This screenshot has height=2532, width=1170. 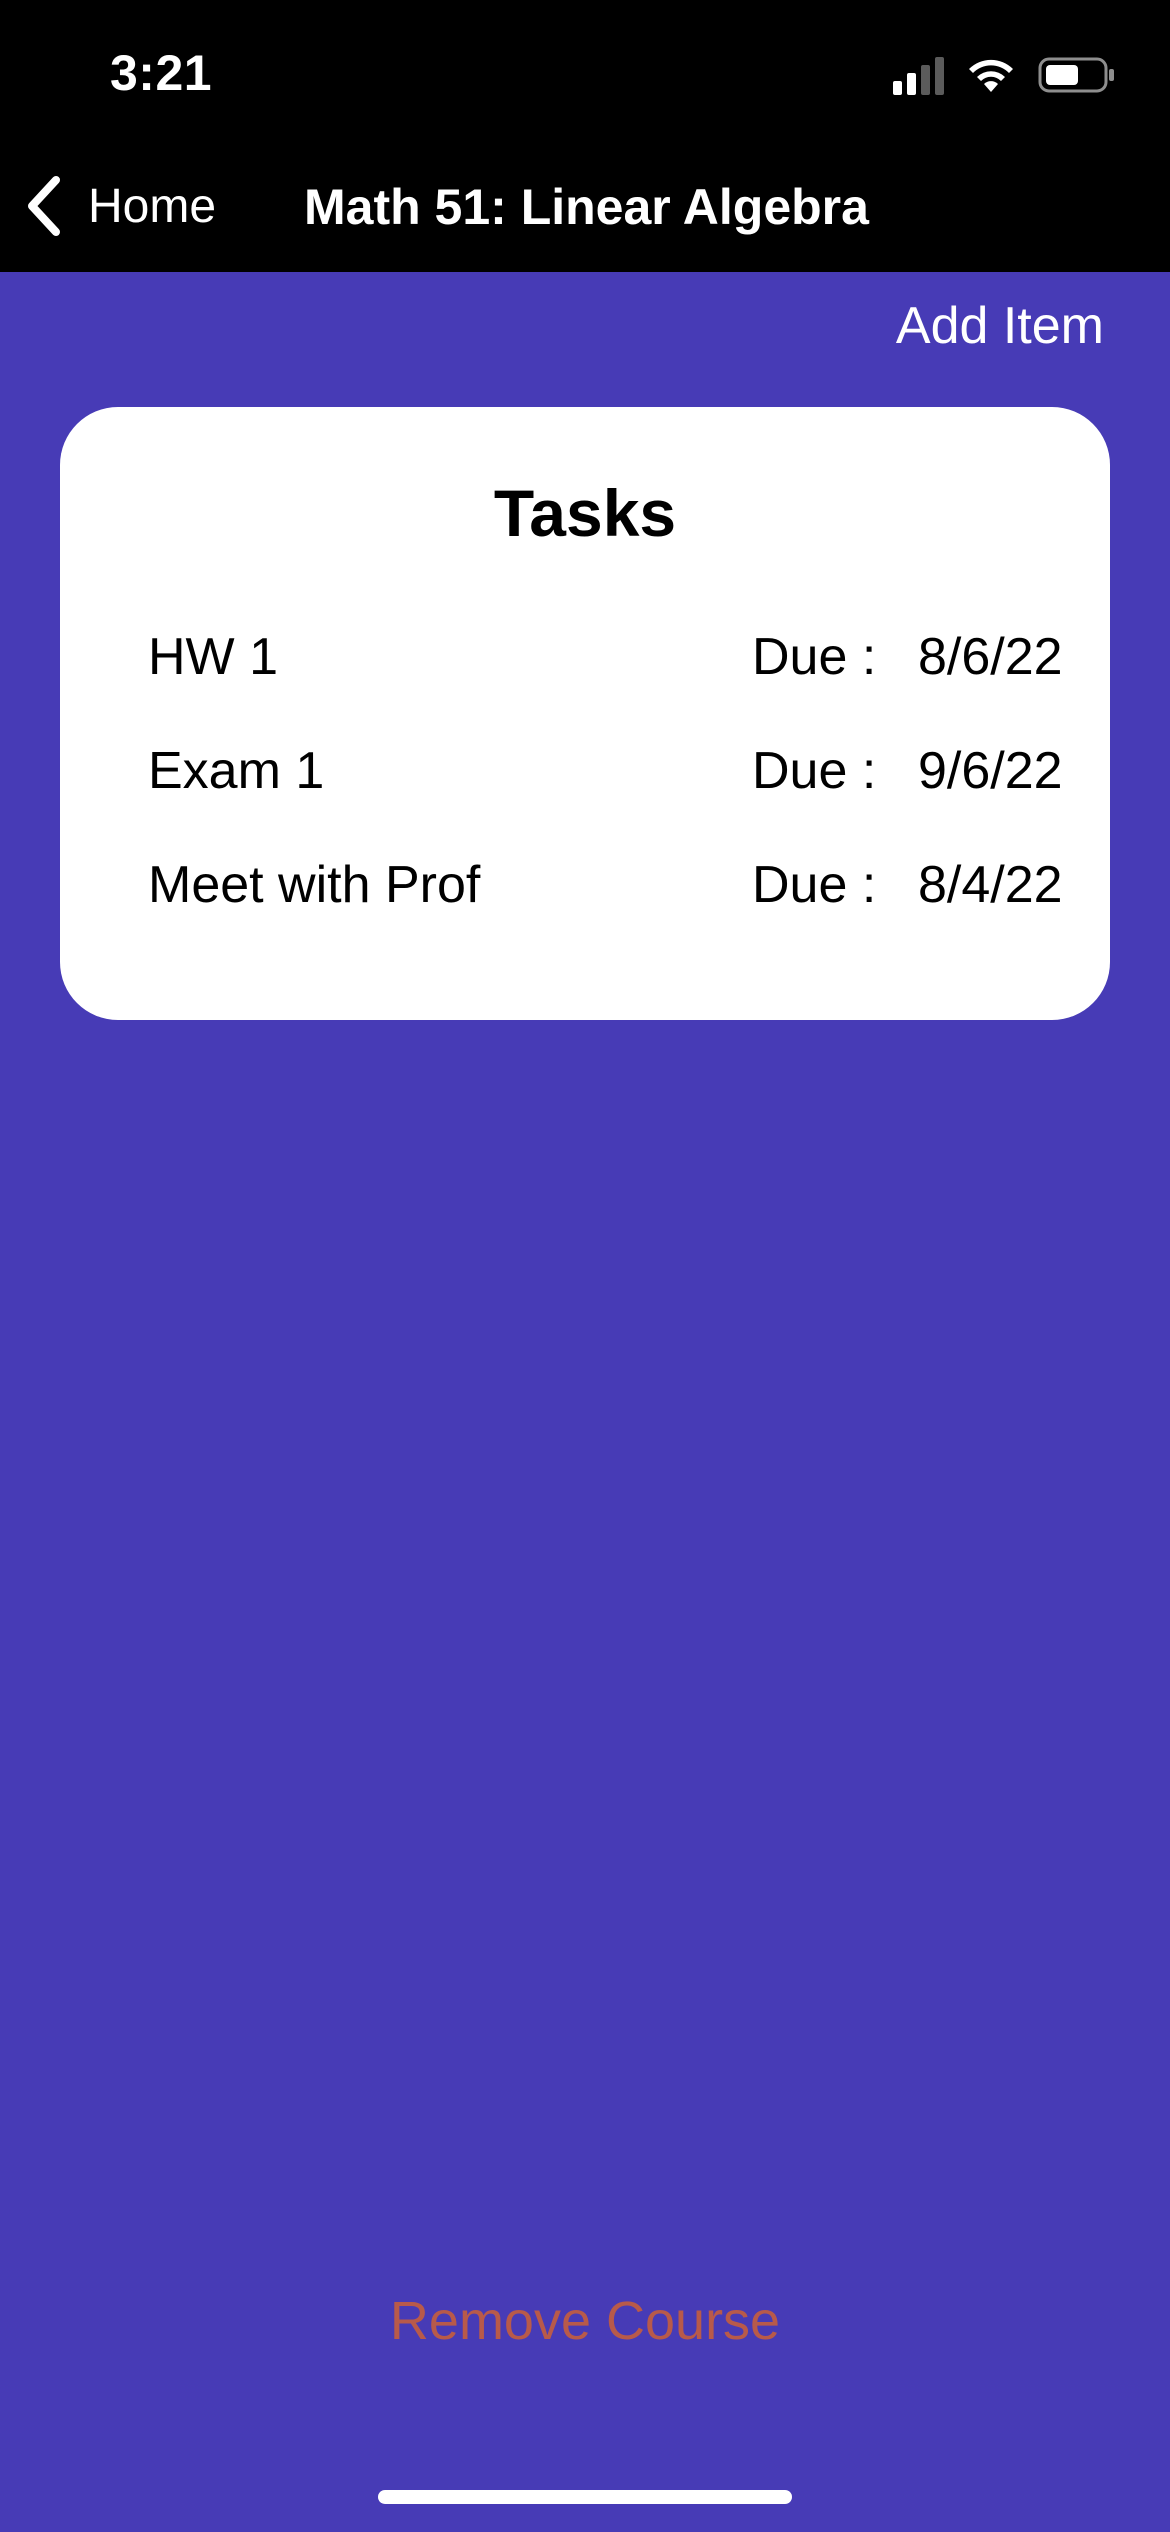 What do you see at coordinates (918, 75) in the screenshot?
I see `cellular-signal-icon` at bounding box center [918, 75].